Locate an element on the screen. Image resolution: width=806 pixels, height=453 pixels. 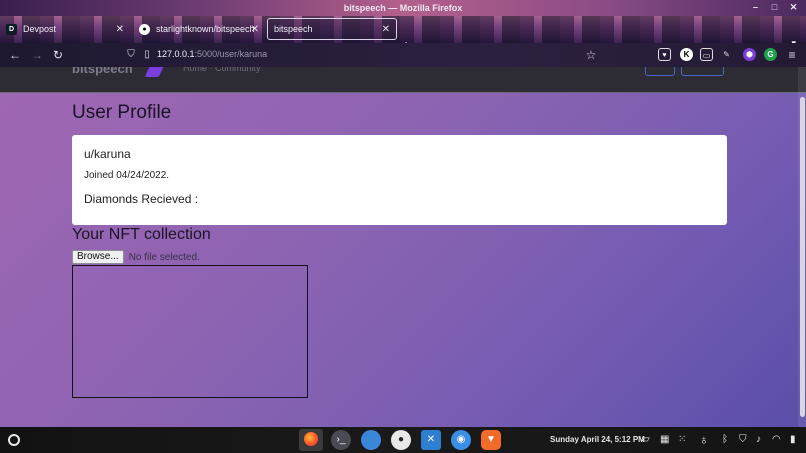
devpost-favicon-icon: D is located at coordinates (11, 29).